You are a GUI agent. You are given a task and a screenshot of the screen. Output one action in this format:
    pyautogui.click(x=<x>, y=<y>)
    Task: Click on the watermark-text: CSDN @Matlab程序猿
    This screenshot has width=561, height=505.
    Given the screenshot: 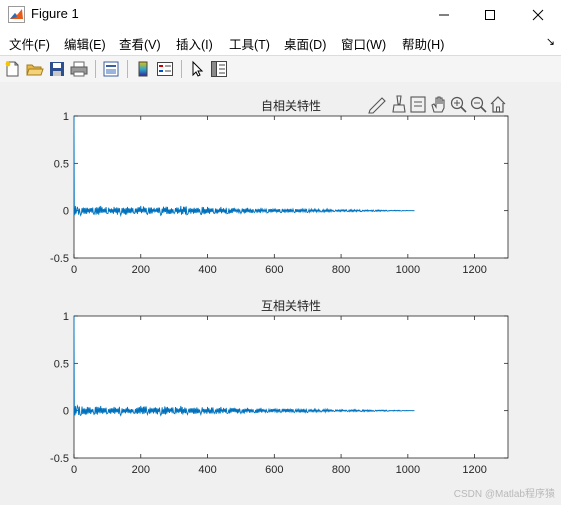 What is the action you would take?
    pyautogui.click(x=504, y=494)
    